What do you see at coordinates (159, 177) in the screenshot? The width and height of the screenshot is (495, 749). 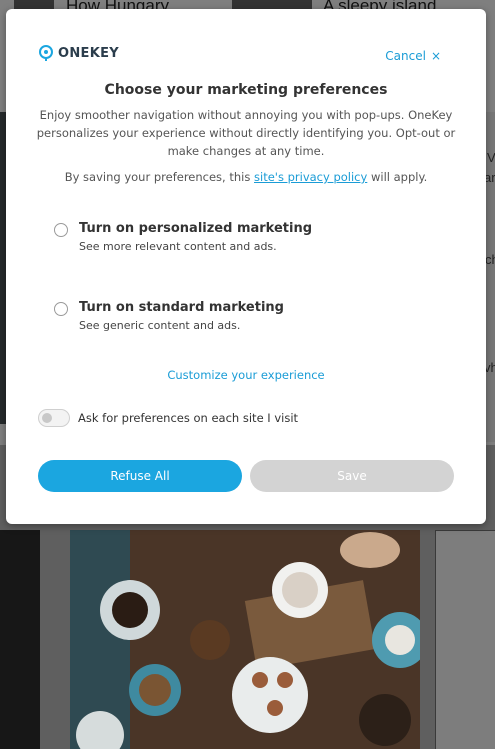 I see `policy-text-before: By saving your preferences, this` at bounding box center [159, 177].